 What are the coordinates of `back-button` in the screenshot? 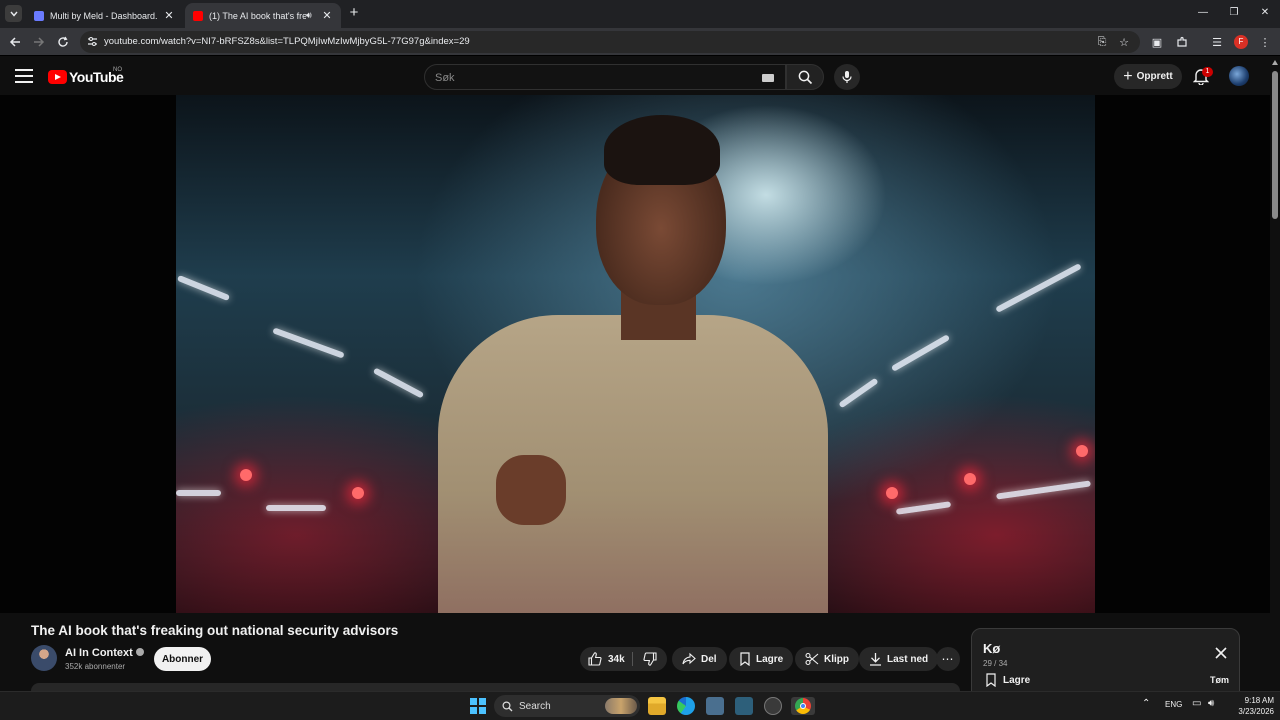 It's located at (15, 42).